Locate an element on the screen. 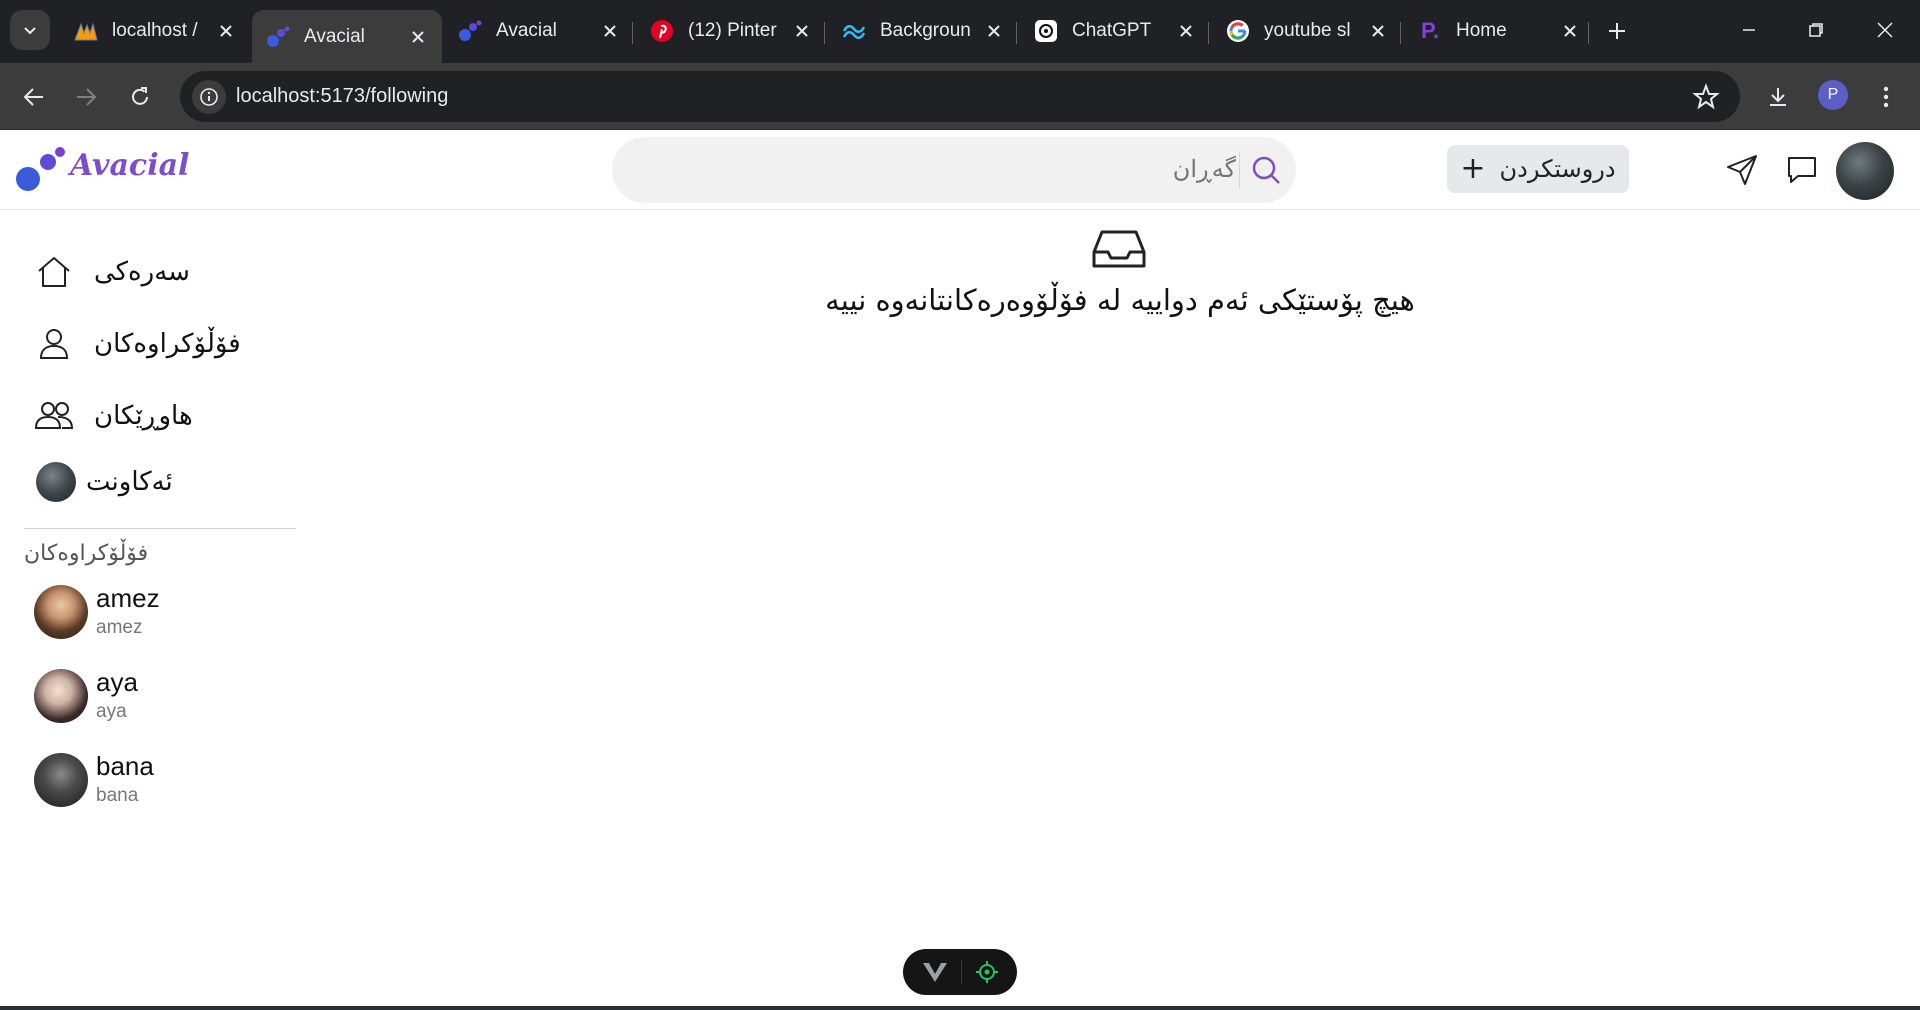 Image resolution: width=1920 pixels, height=1010 pixels. browser-tab-active: Avacial is located at coordinates (347, 36).